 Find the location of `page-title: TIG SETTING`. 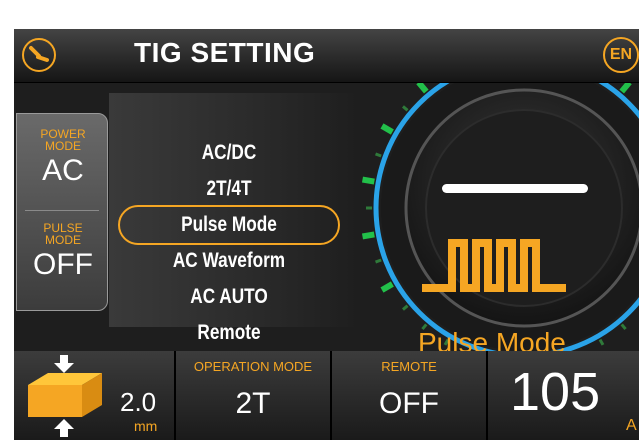

page-title: TIG SETTING is located at coordinates (225, 52).